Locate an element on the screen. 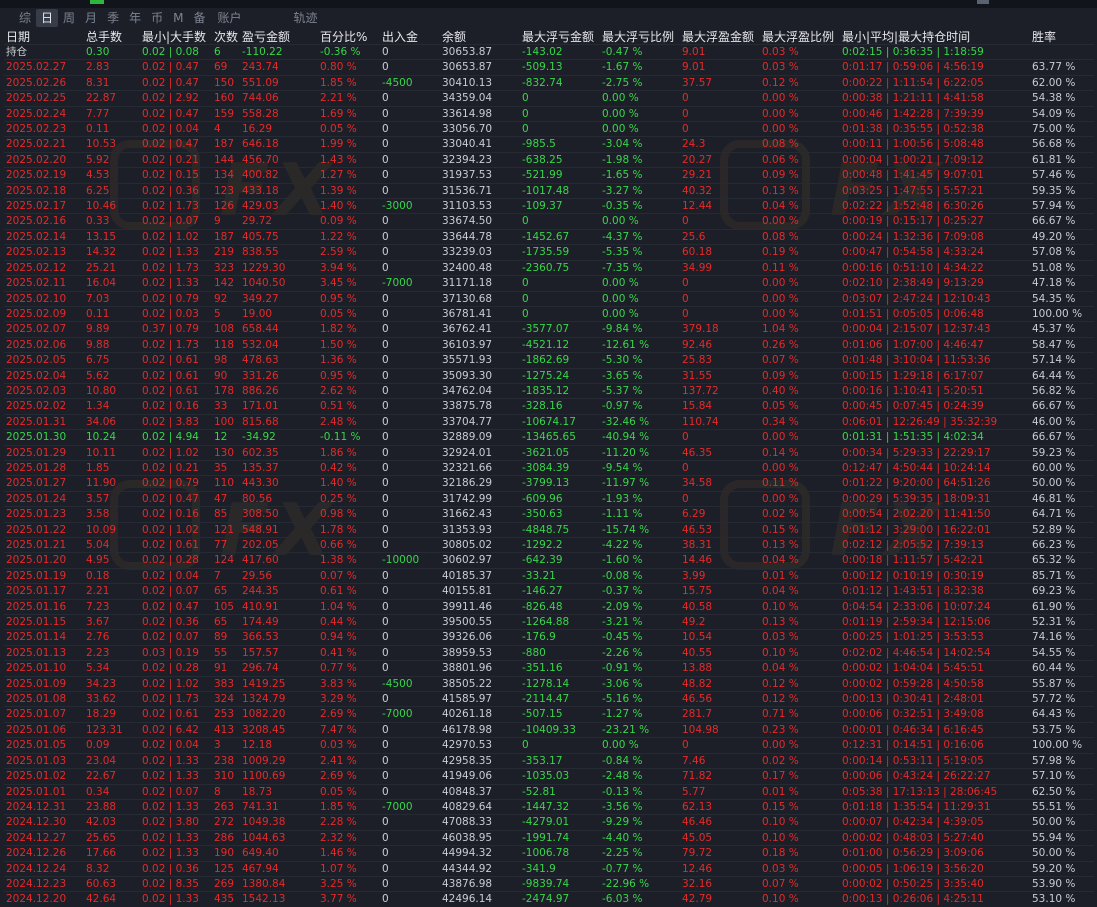  cell-balance: 32889.09 is located at coordinates (480, 437).